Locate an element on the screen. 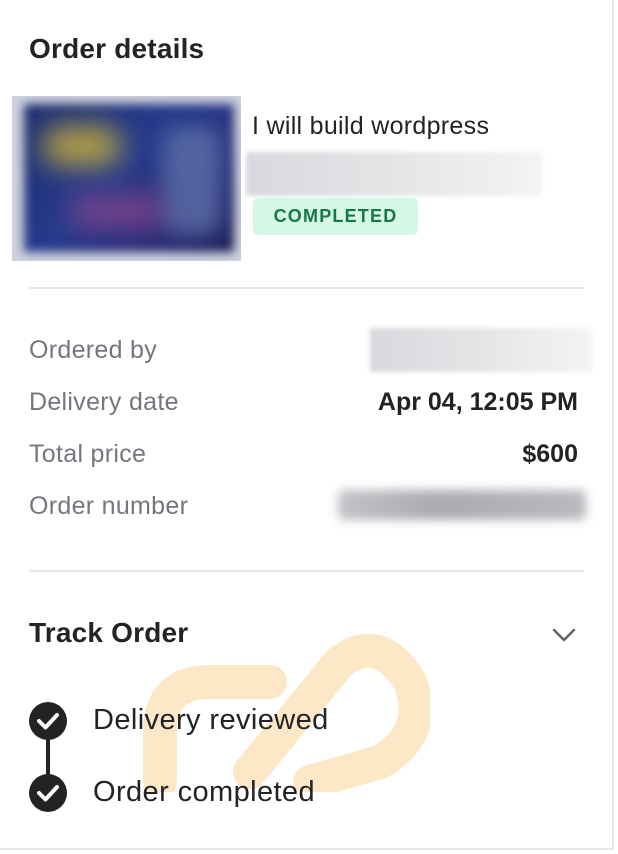  delivery-date-value: Apr 04, 12:05 PM is located at coordinates (477, 402).